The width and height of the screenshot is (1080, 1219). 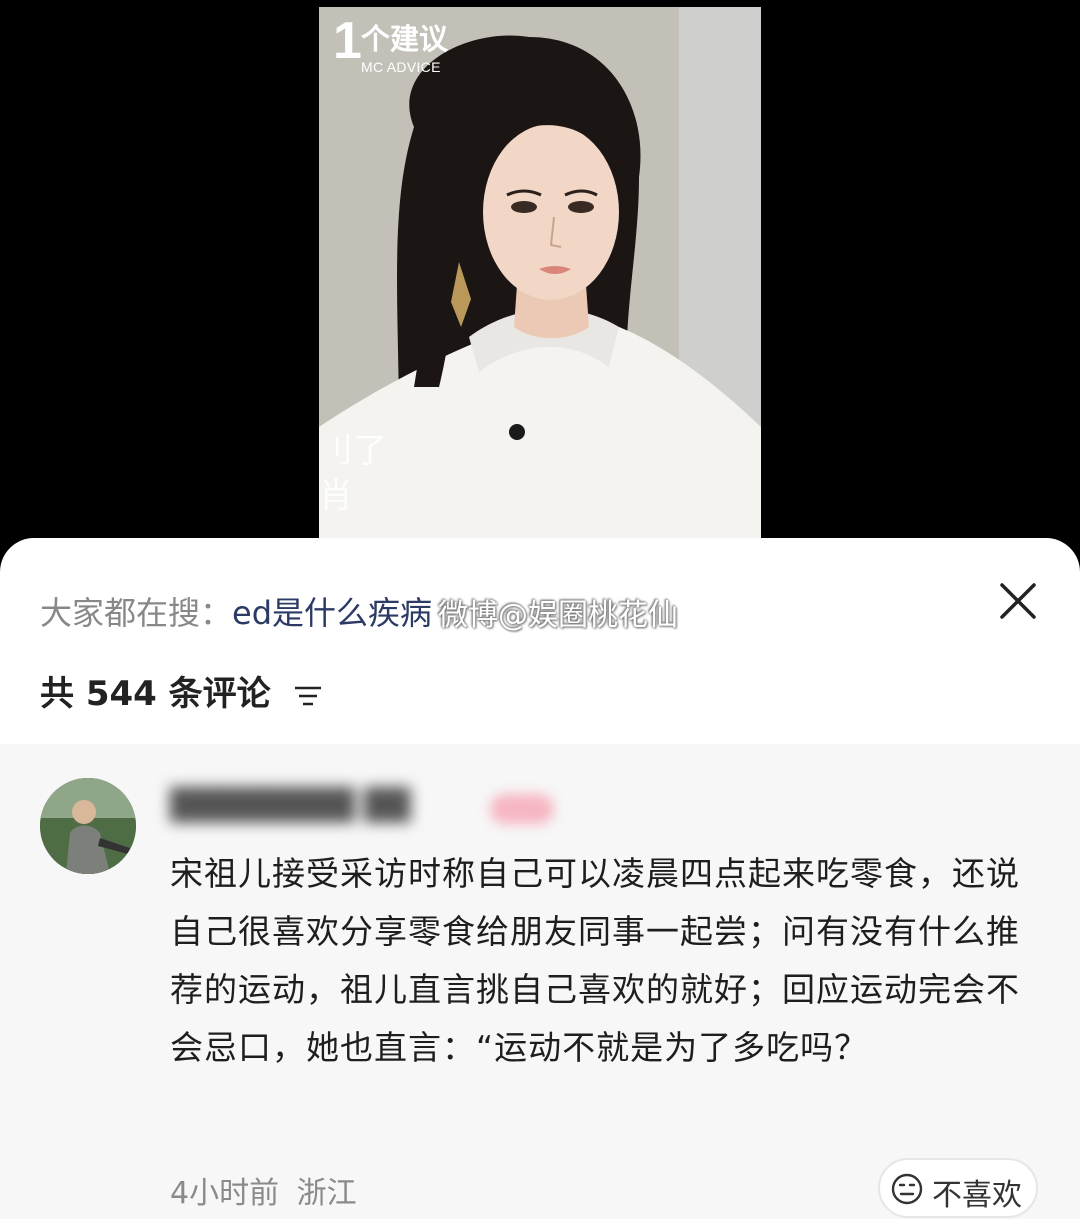 I want to click on close-button, so click(x=1018, y=601).